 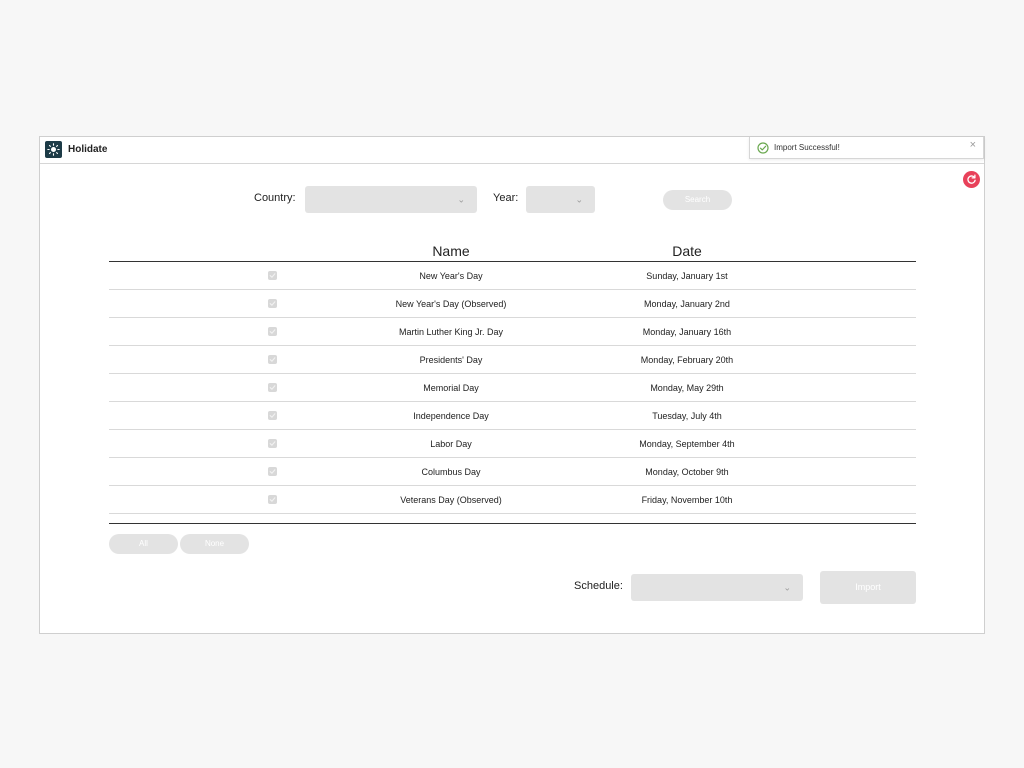 What do you see at coordinates (687, 332) in the screenshot?
I see `holiday-date: Monday, January 16th` at bounding box center [687, 332].